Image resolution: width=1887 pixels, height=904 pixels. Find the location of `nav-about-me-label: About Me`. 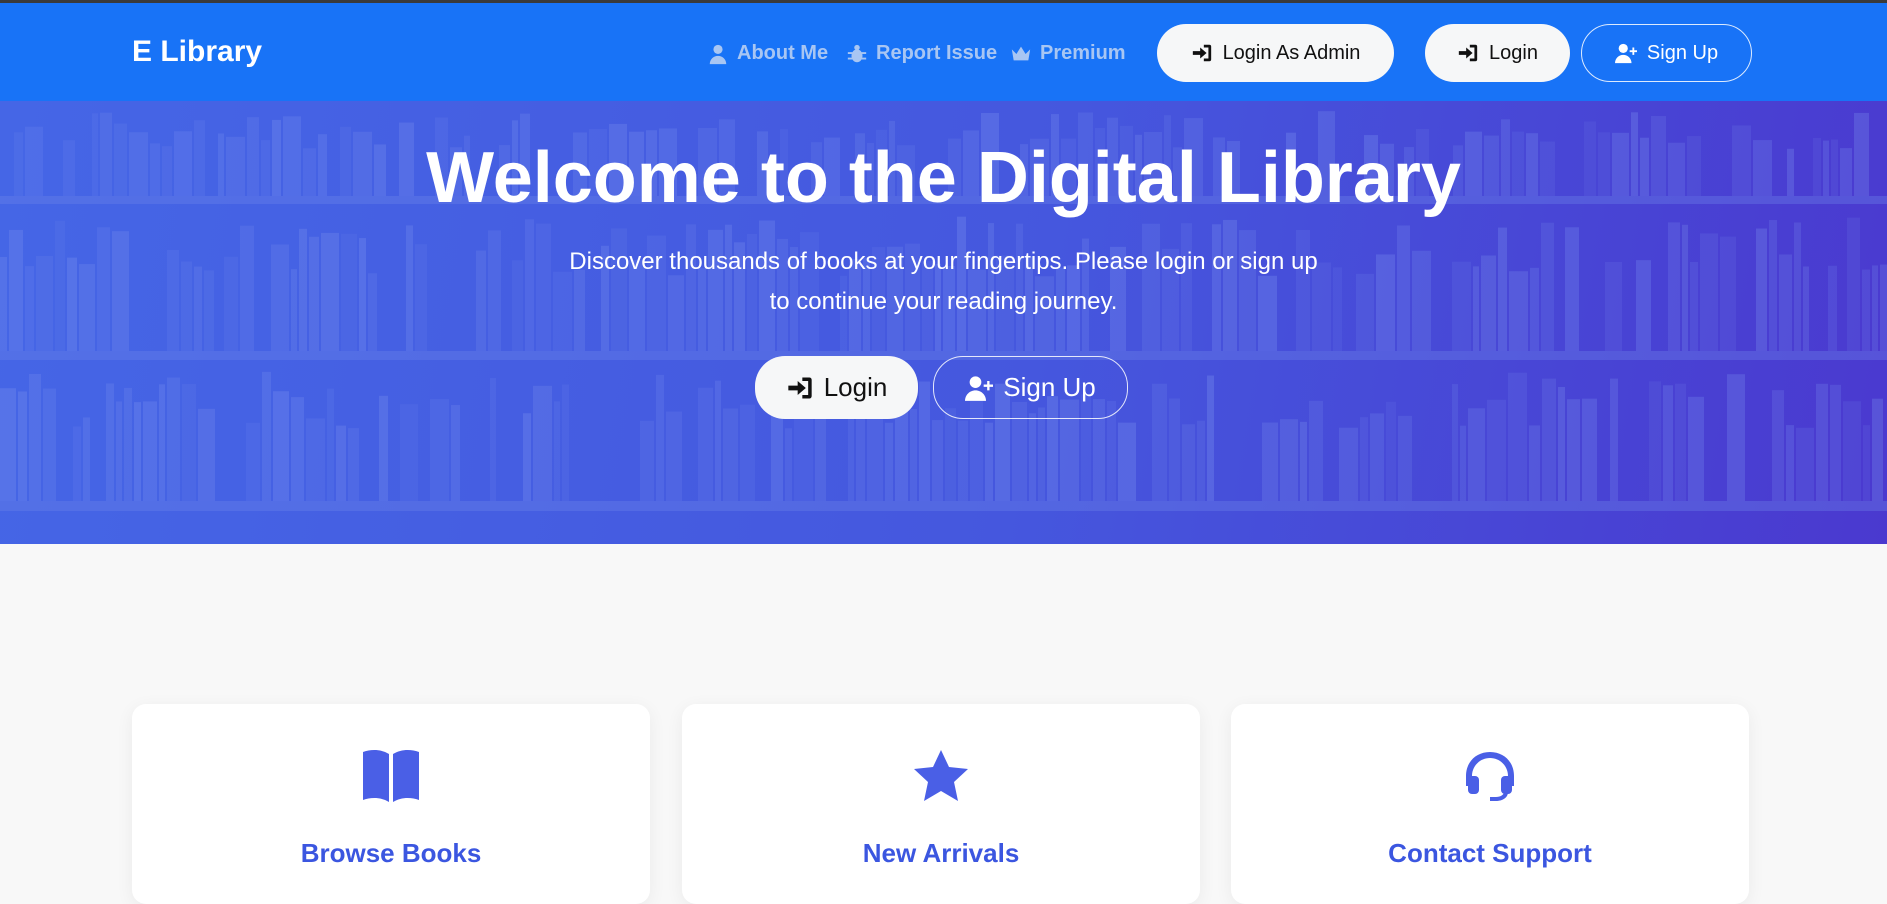

nav-about-me-label: About Me is located at coordinates (783, 53).